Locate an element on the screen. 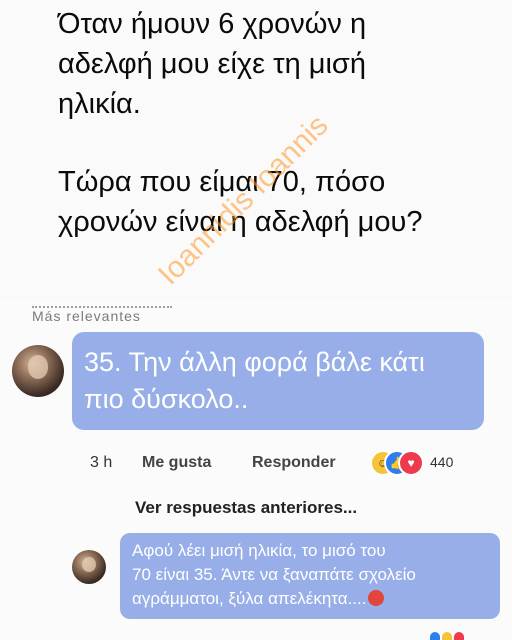  reaction-peek is located at coordinates (460, 636).